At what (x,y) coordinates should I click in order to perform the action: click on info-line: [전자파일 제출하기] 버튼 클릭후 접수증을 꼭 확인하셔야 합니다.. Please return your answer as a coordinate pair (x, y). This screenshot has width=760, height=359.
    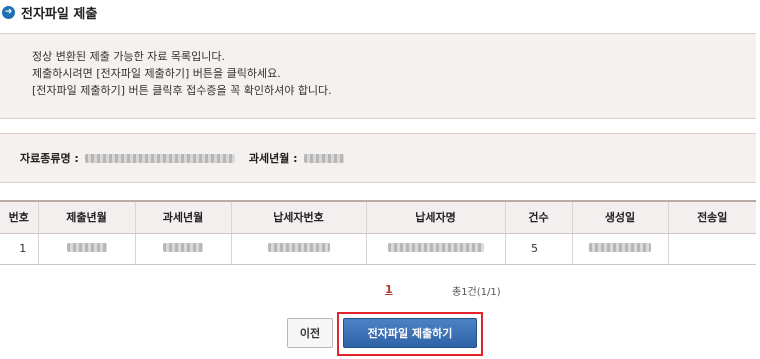
    Looking at the image, I should click on (182, 90).